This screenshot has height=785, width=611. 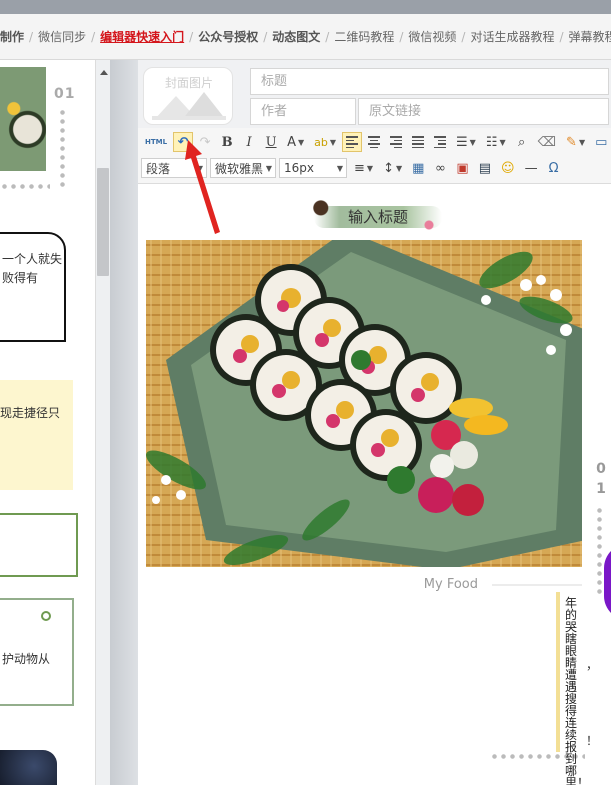 What do you see at coordinates (448, 584) in the screenshot?
I see `image-caption: My Food` at bounding box center [448, 584].